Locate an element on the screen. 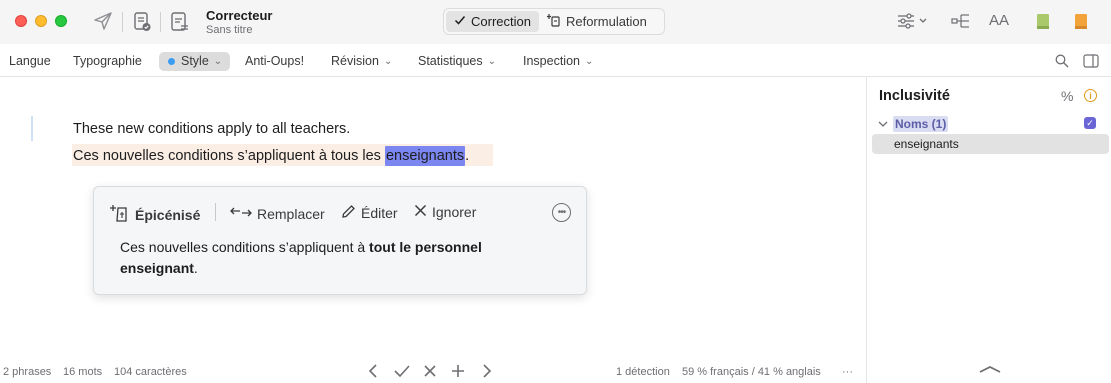  char-count: 104 caractères is located at coordinates (150, 372).